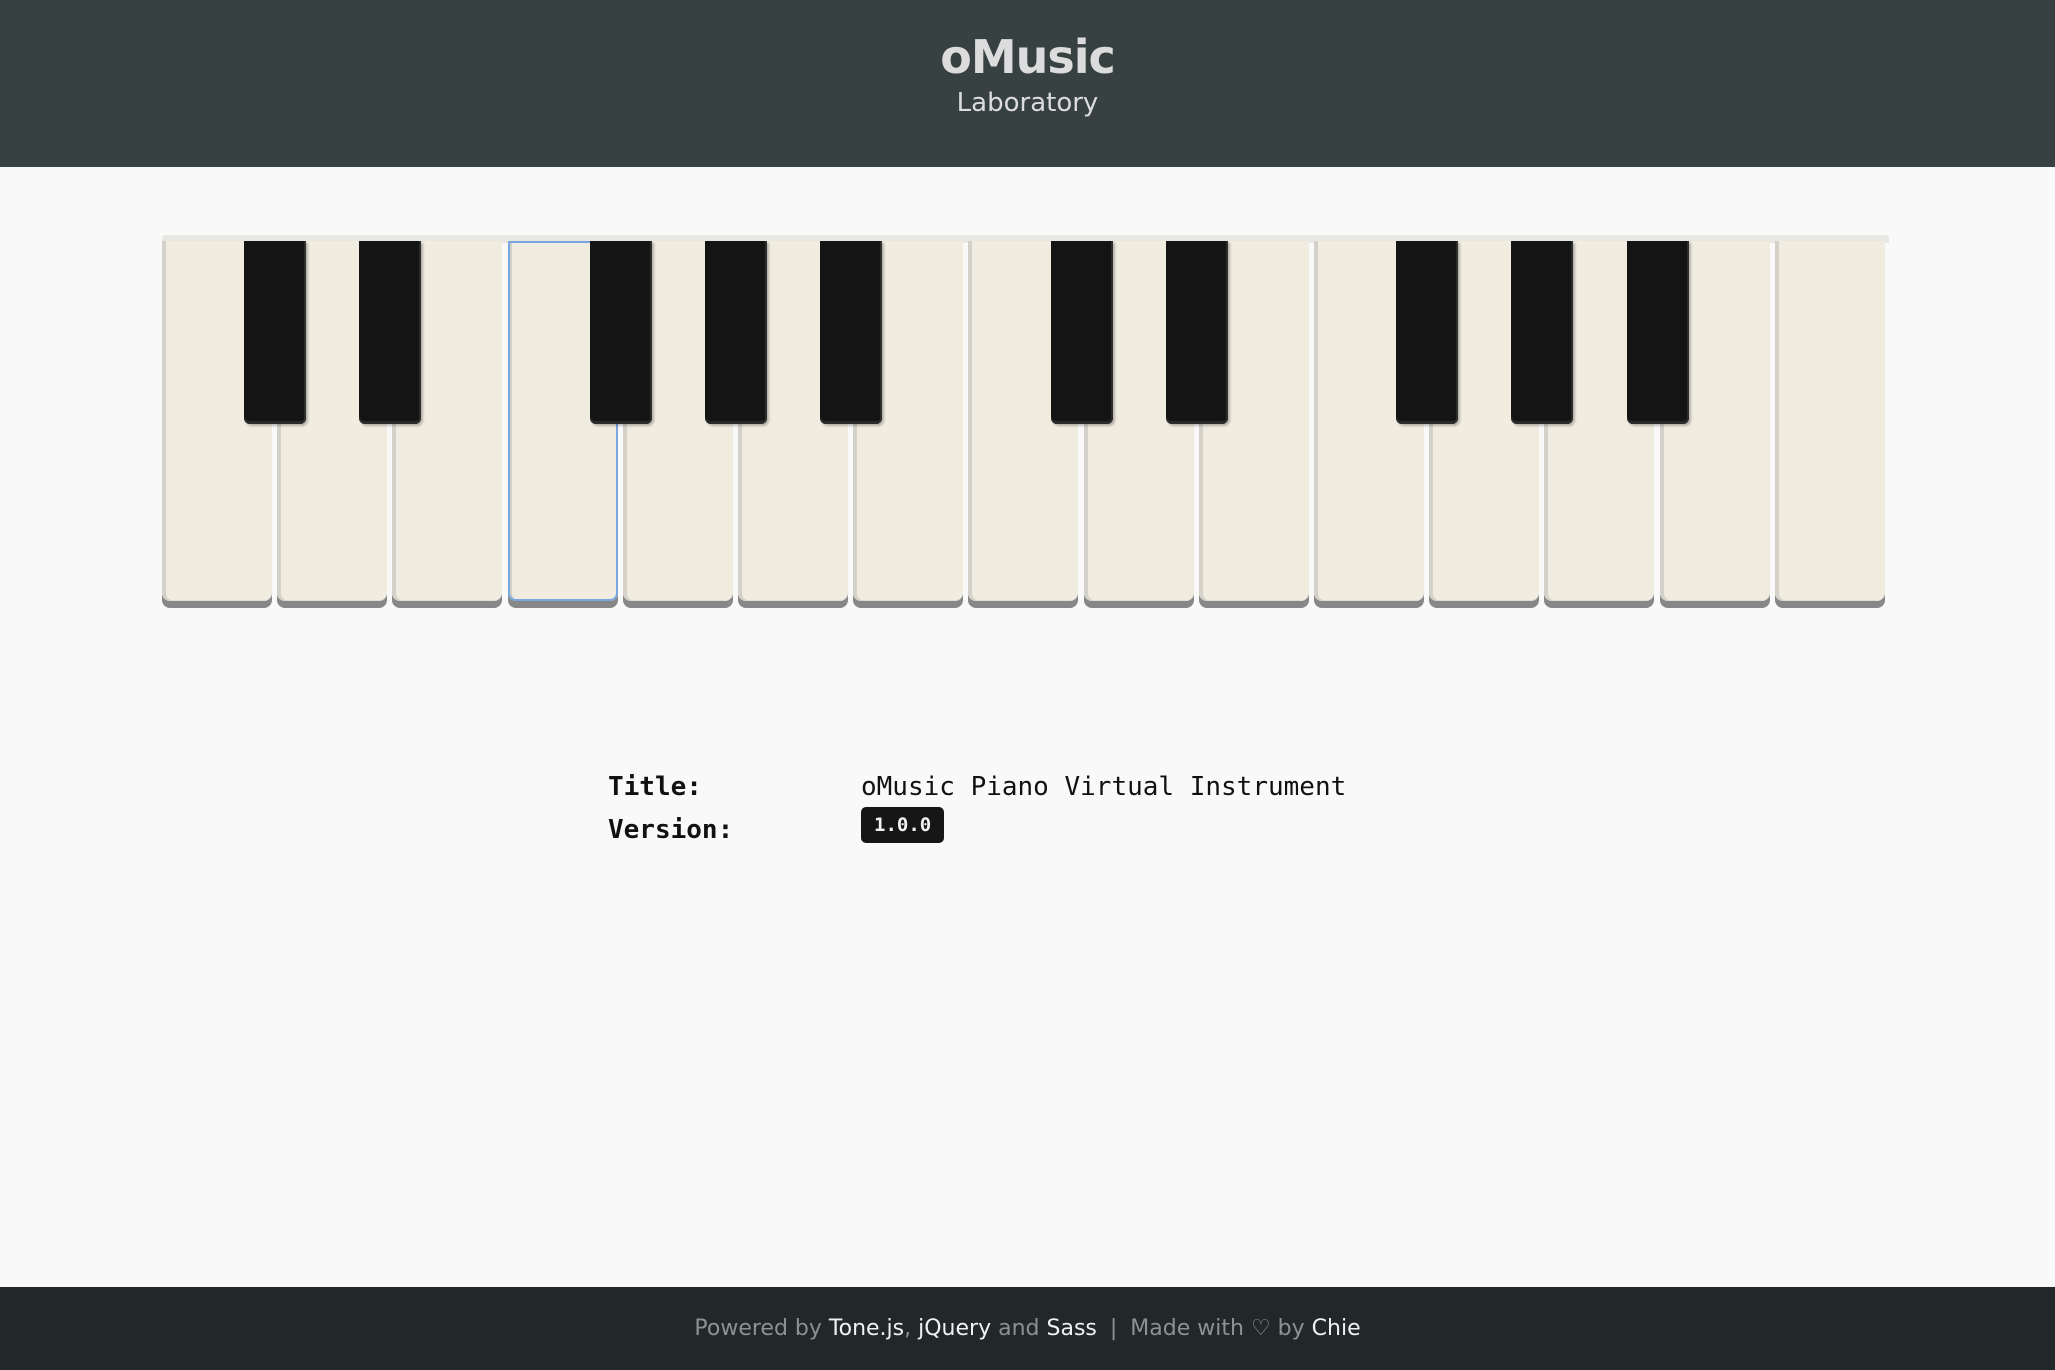  What do you see at coordinates (1027, 57) in the screenshot?
I see `site-logo: oMusic` at bounding box center [1027, 57].